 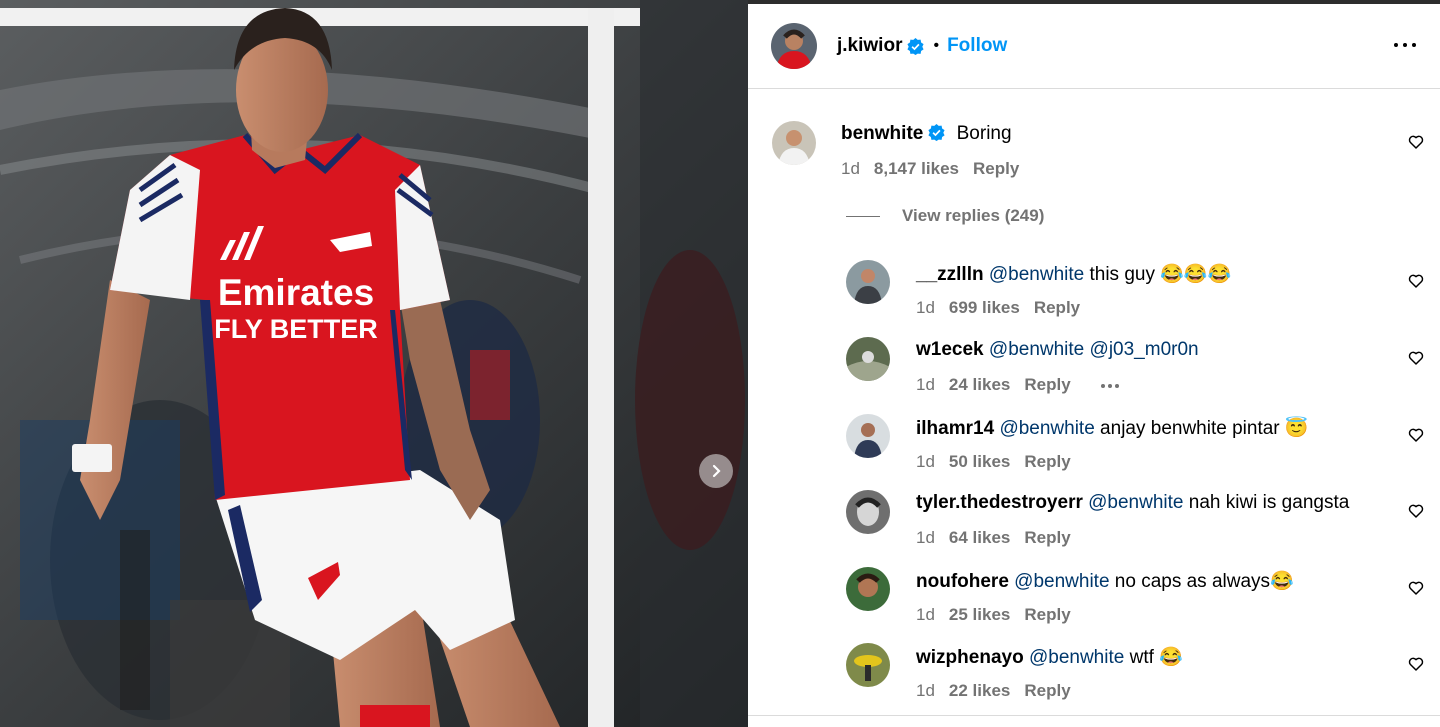 What do you see at coordinates (955, 428) in the screenshot?
I see `comment-username: ilhamr14` at bounding box center [955, 428].